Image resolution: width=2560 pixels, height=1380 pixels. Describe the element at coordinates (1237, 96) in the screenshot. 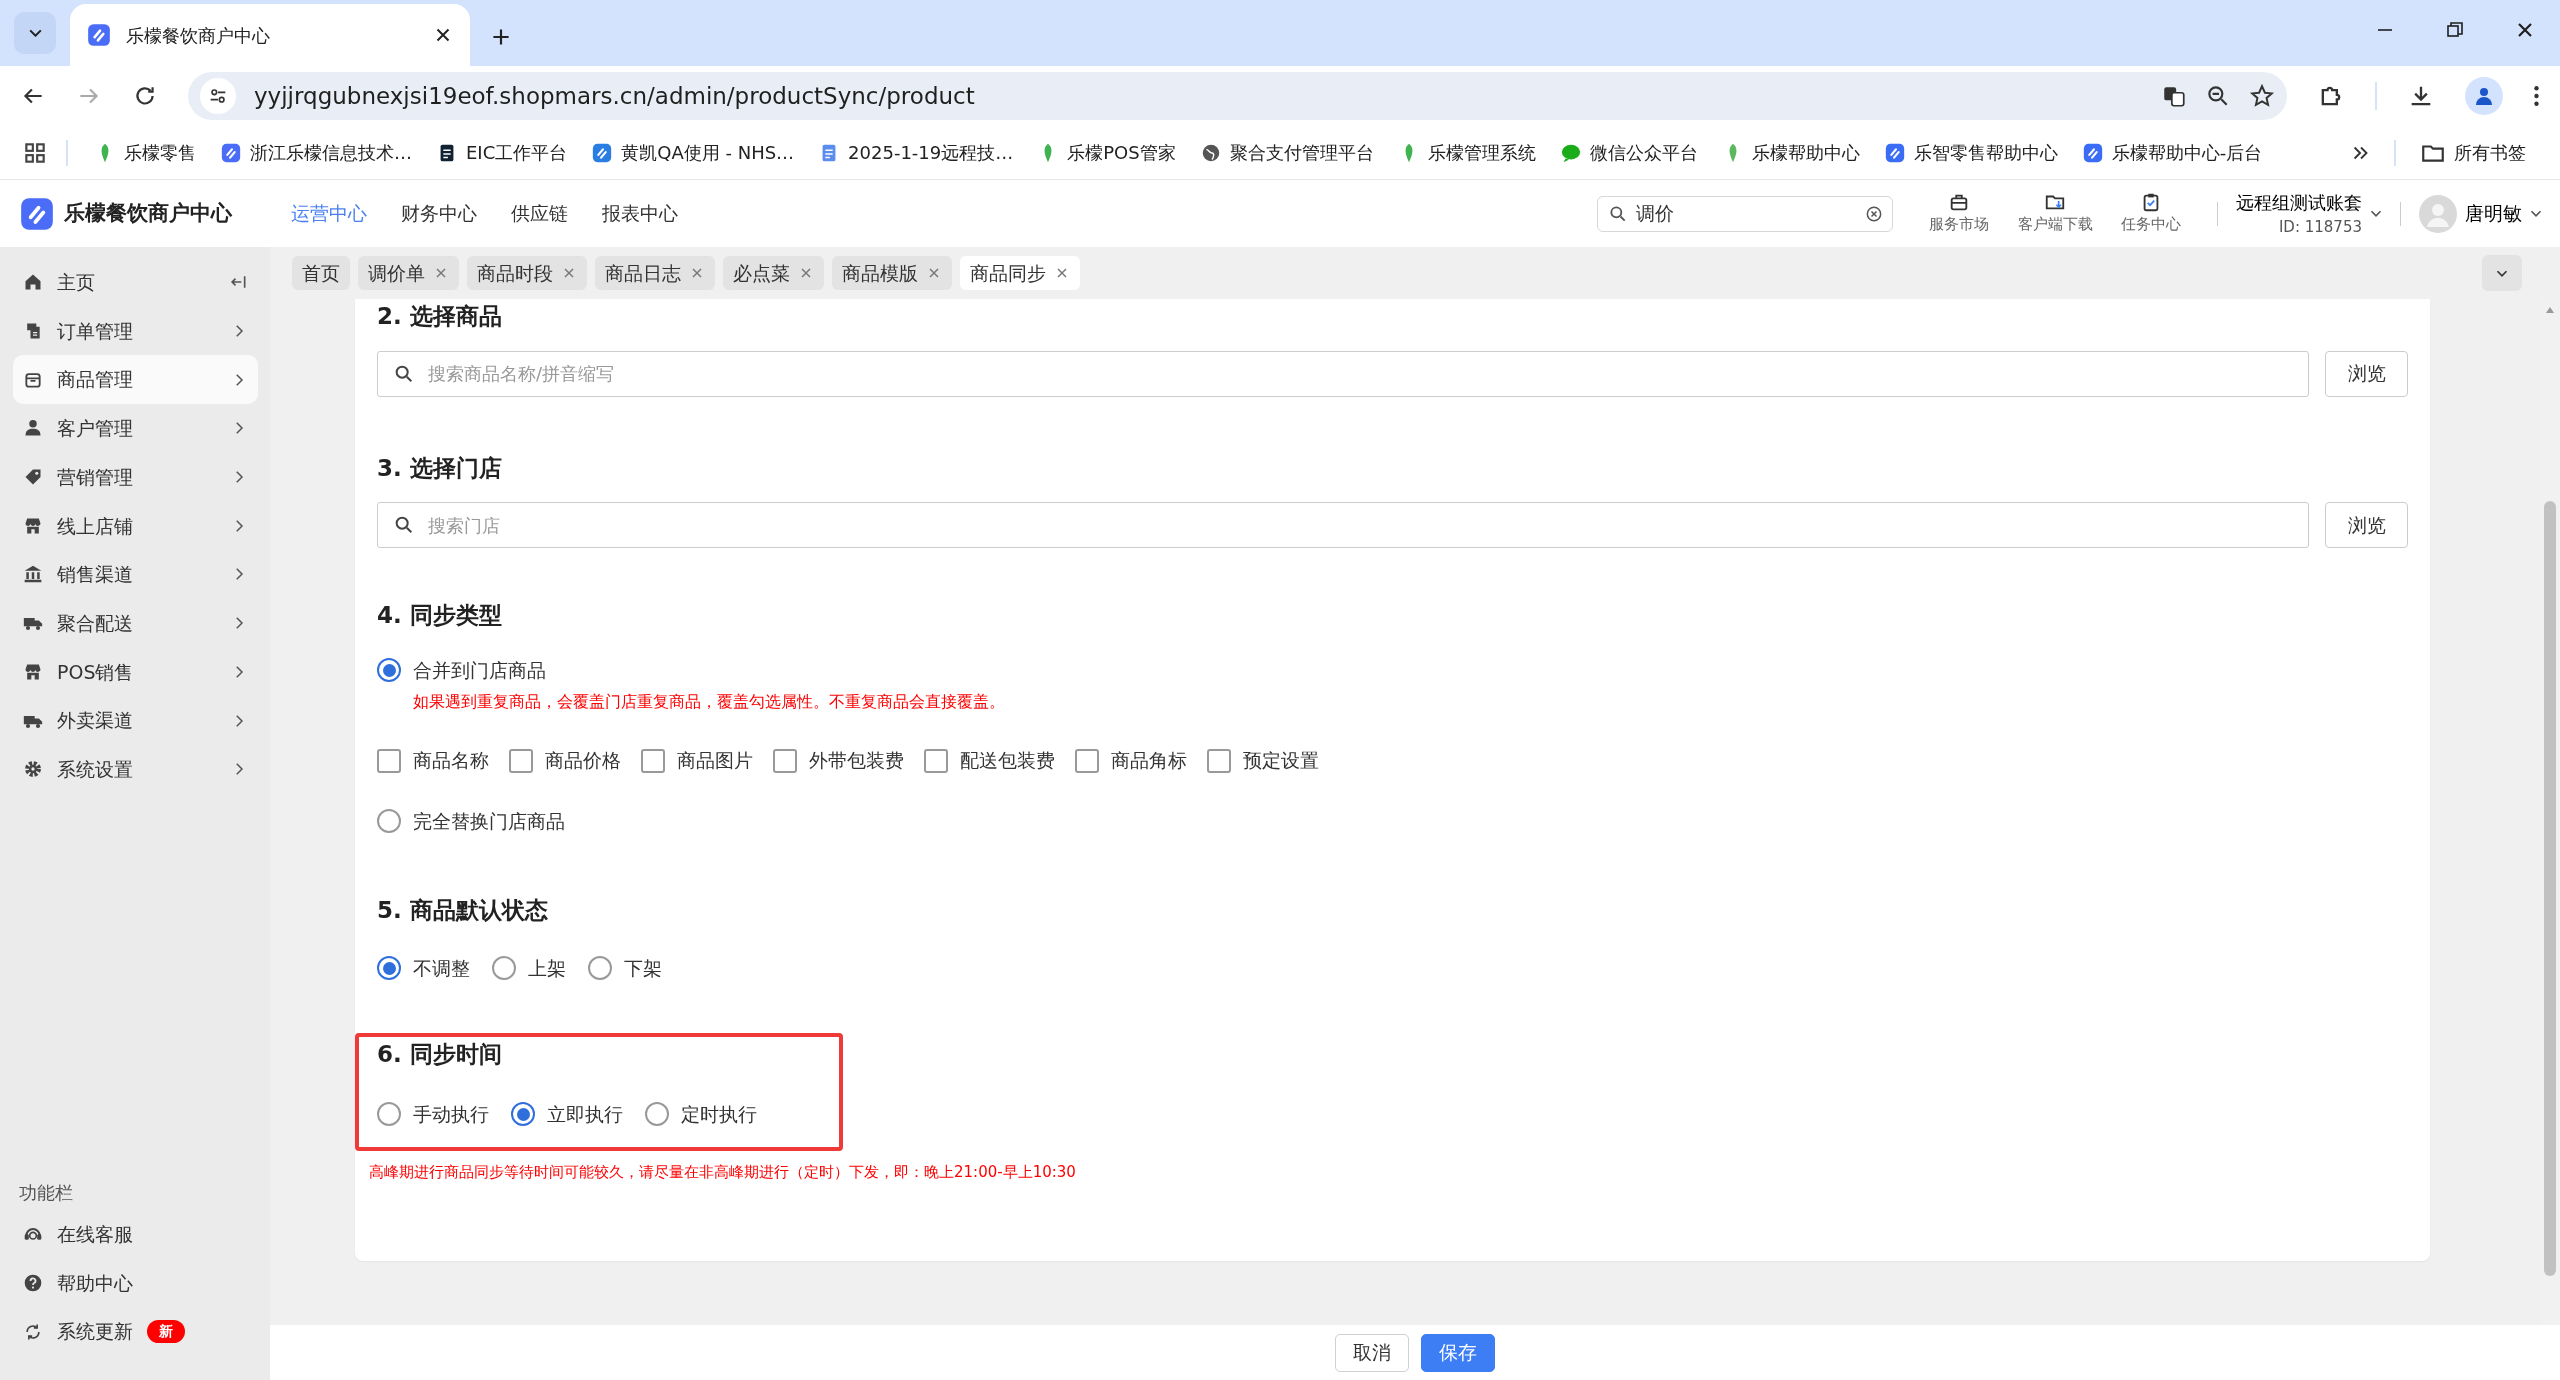

I see `address-bar: yyjjrqgubnexjsi19eof.shopmars.cn/admin/productSync/product` at that location.